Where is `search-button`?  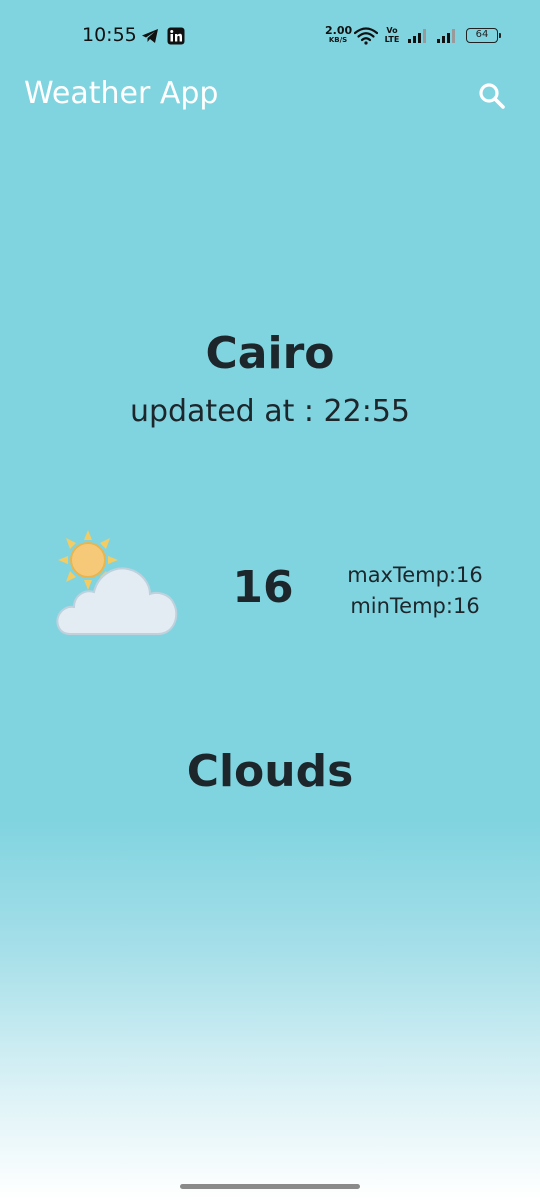 search-button is located at coordinates (492, 96).